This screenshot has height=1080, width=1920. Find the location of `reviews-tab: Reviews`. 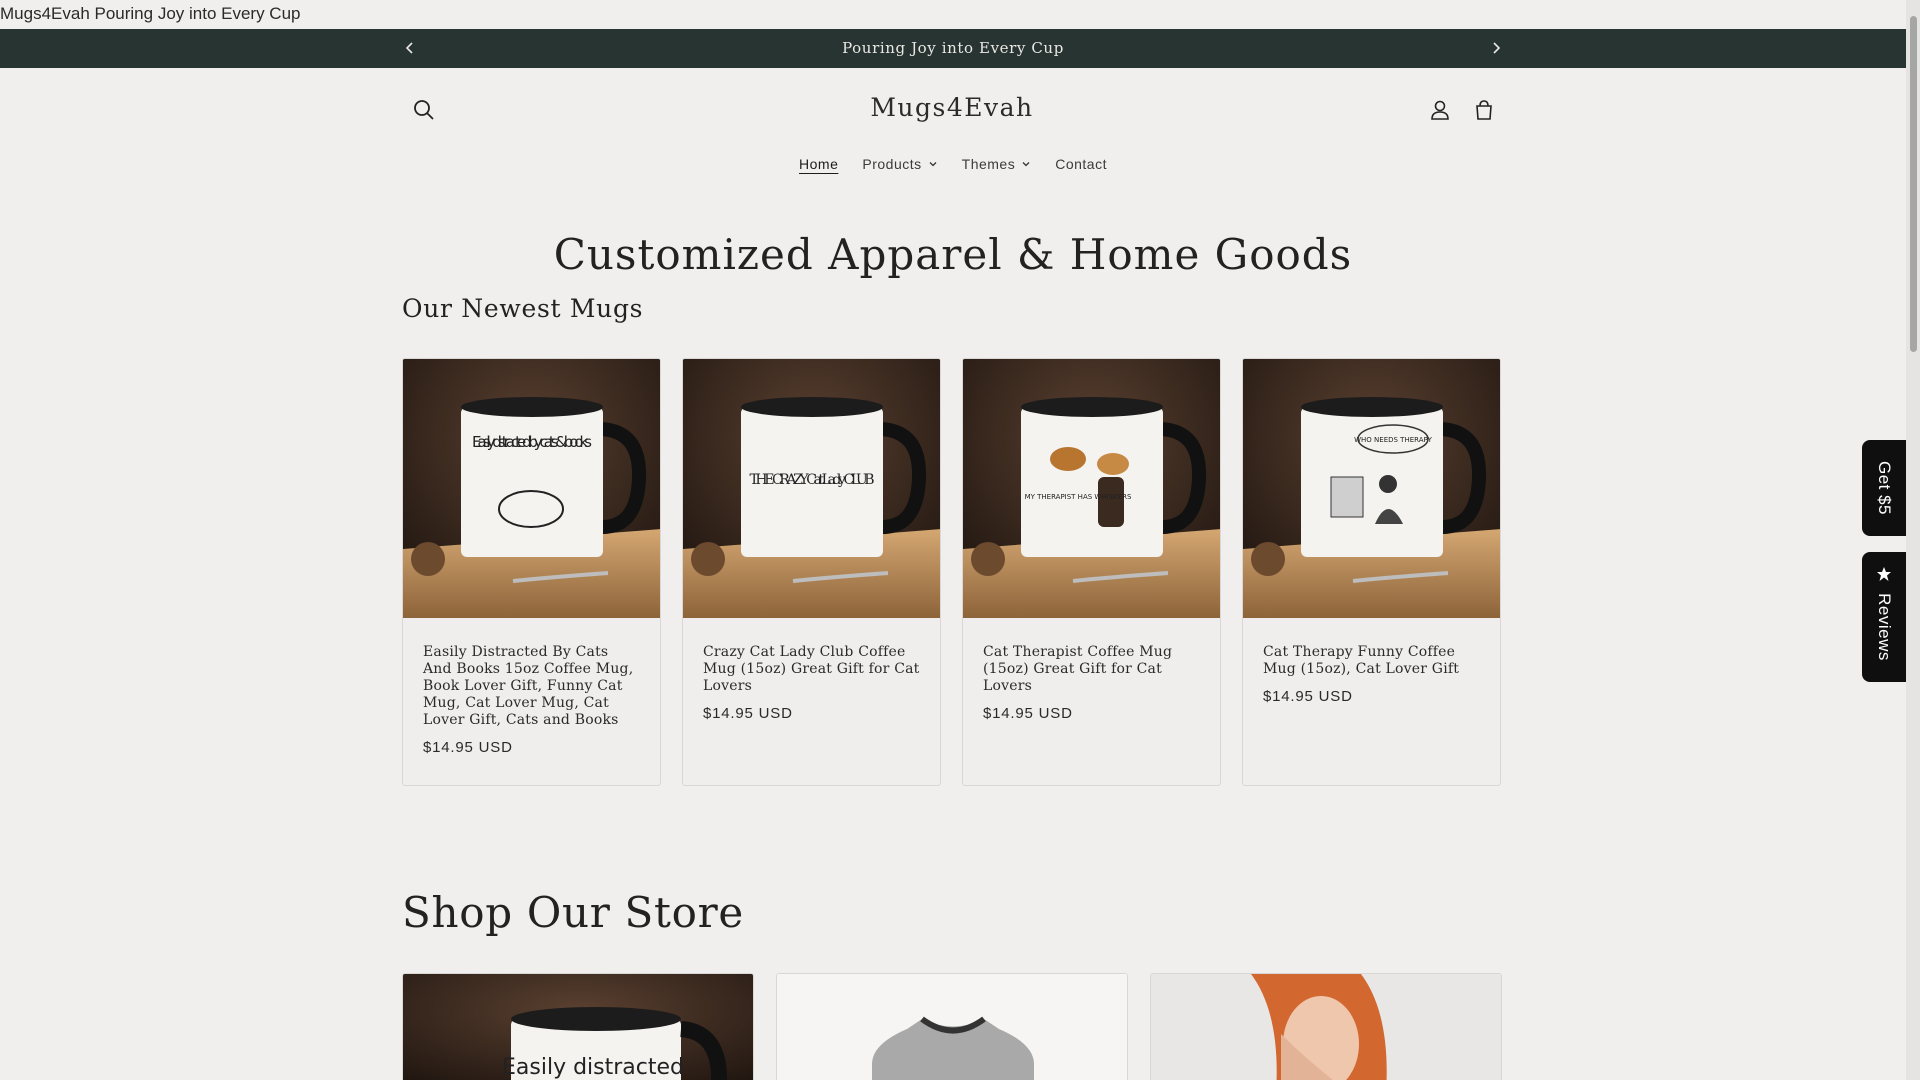

reviews-tab: Reviews is located at coordinates (1884, 617).